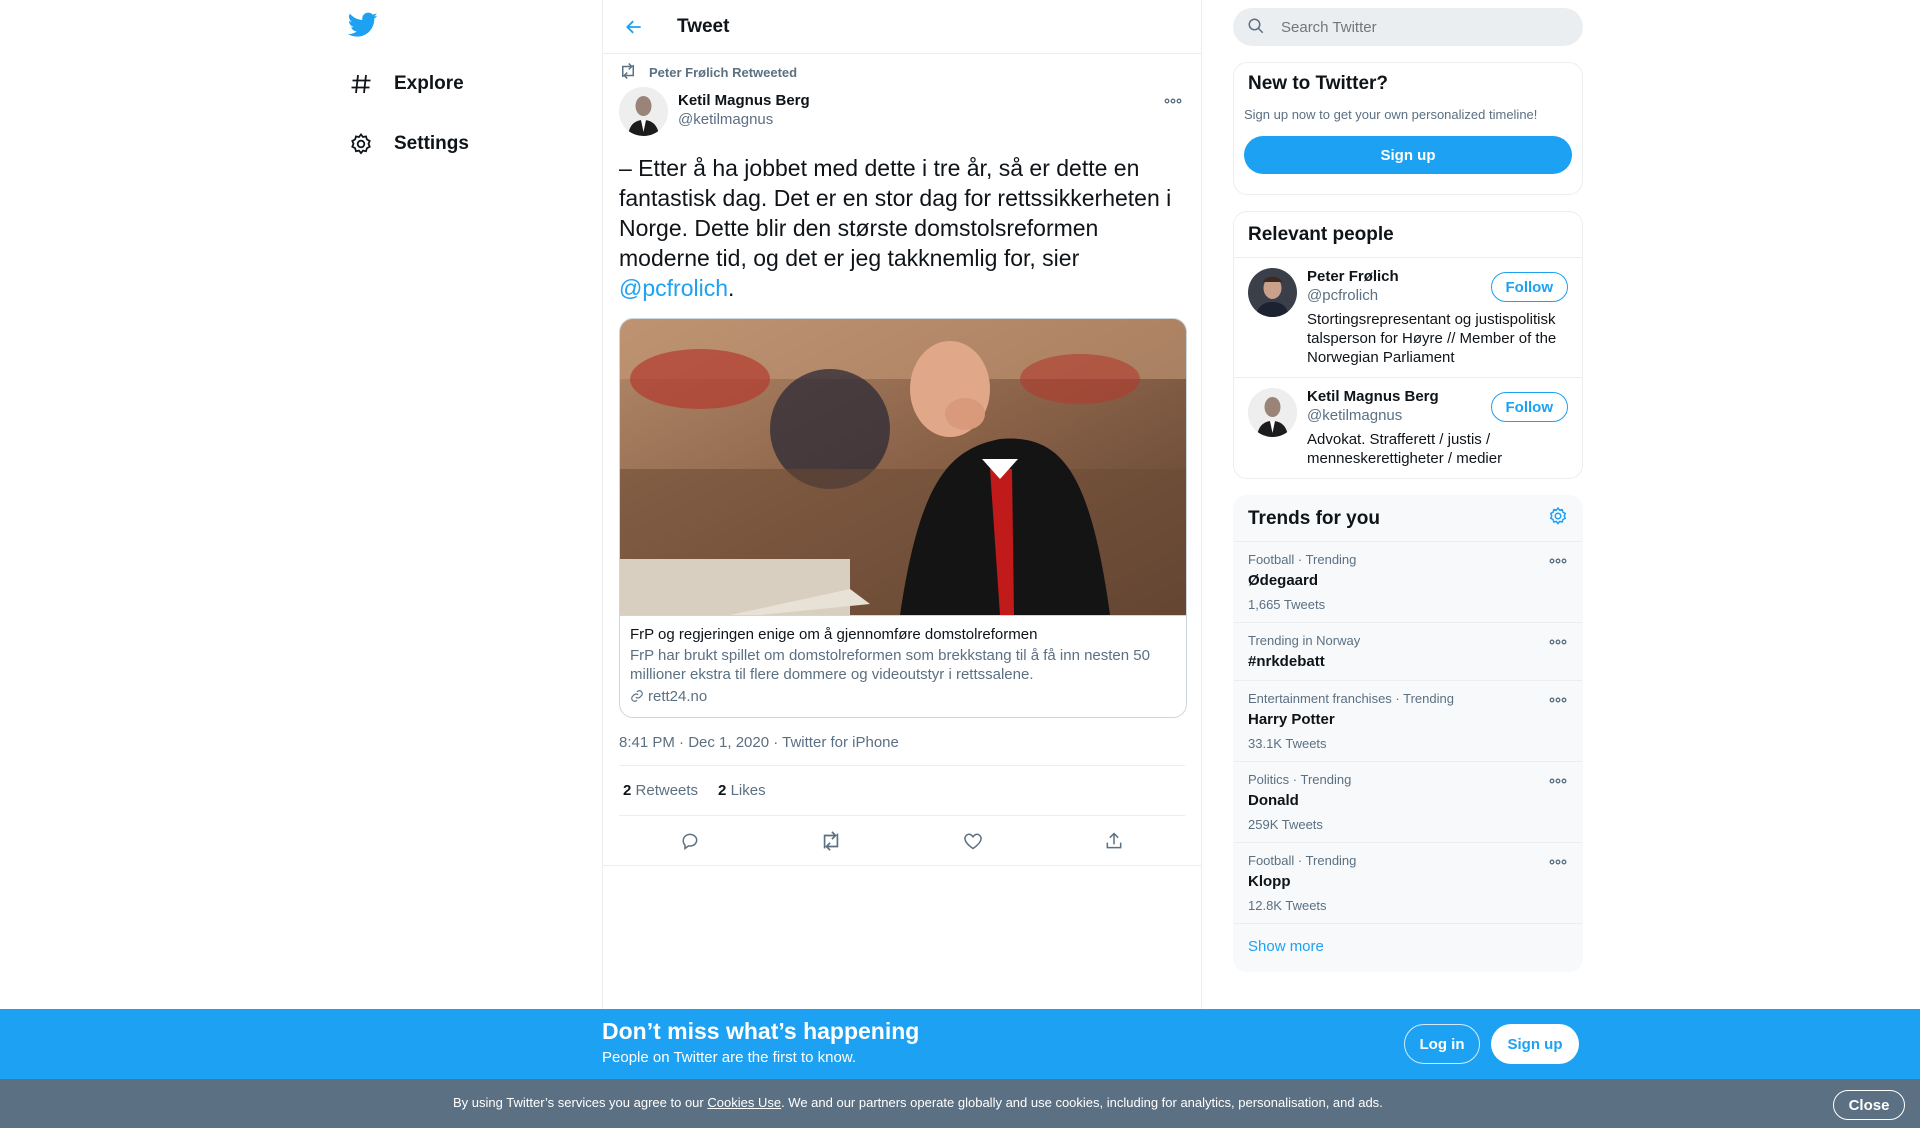  I want to click on page-title: Tweet, so click(703, 26).